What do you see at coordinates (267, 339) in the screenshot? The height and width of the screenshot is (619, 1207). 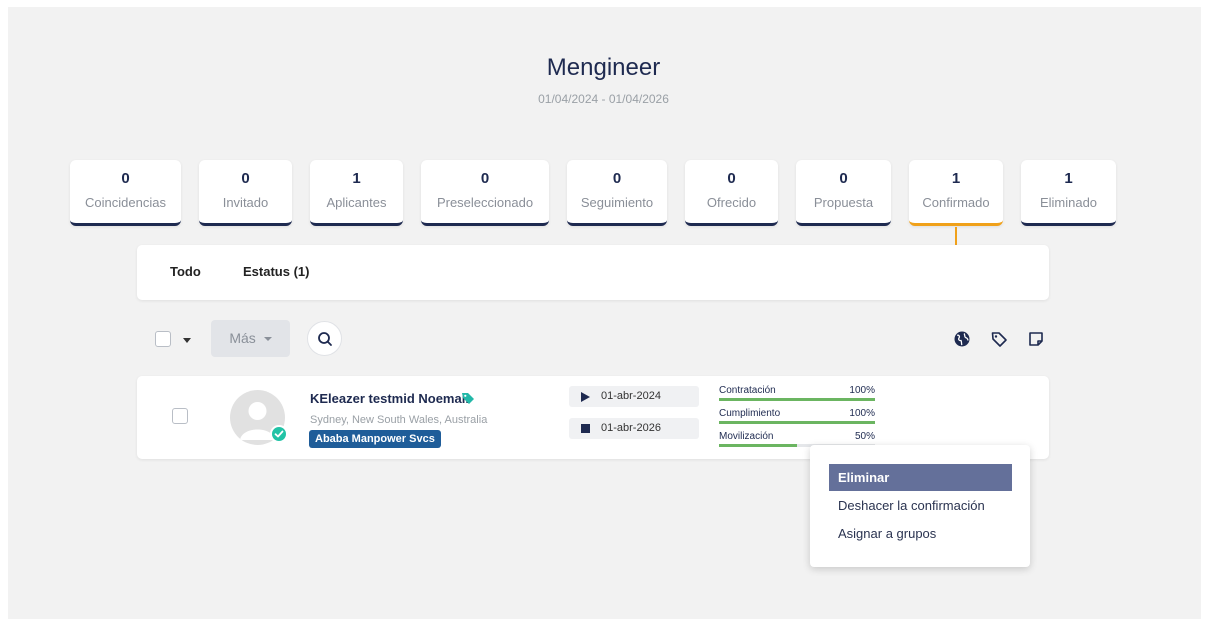 I see `chevron-down-icon` at bounding box center [267, 339].